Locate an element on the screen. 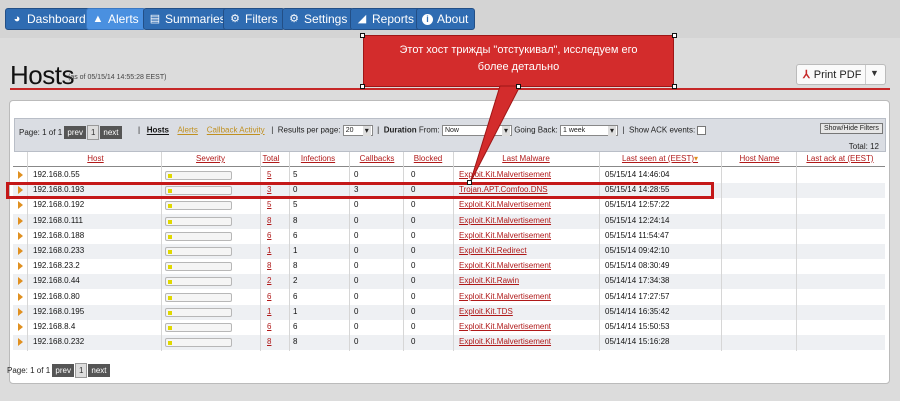  show-hide-filters-button: Show/Hide Filters is located at coordinates (851, 128).